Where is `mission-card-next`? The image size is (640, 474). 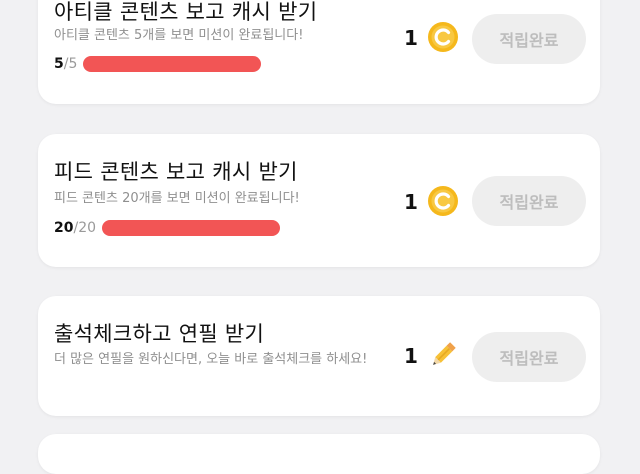
mission-card-next is located at coordinates (319, 454).